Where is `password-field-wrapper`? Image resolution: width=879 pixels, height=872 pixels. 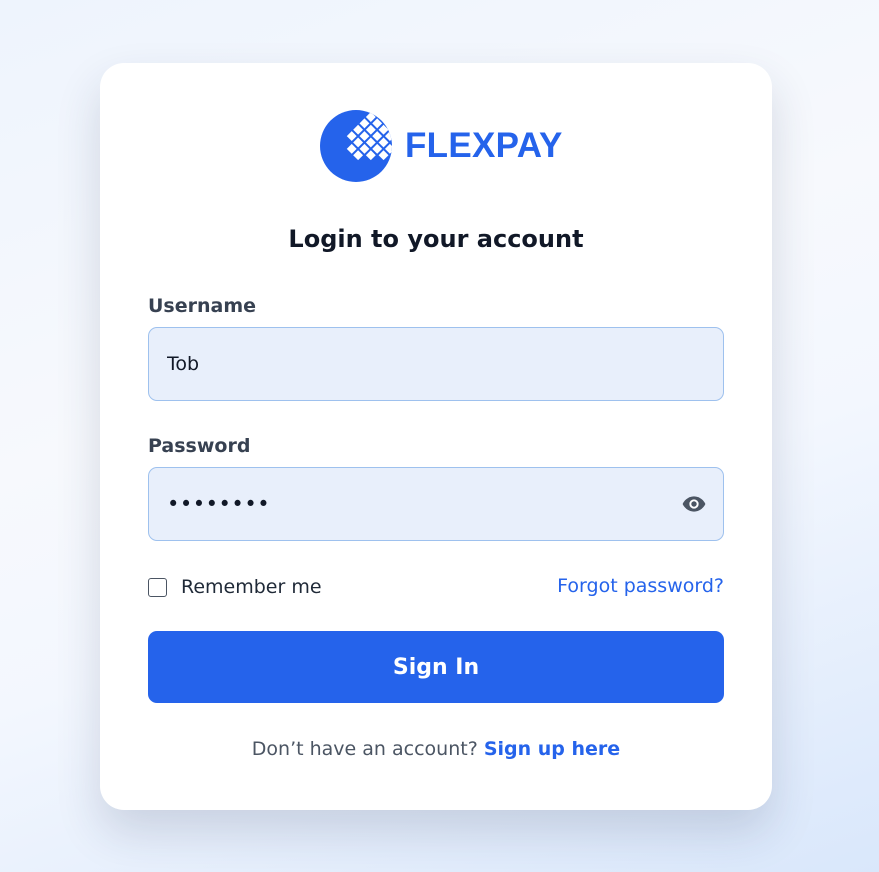
password-field-wrapper is located at coordinates (436, 504).